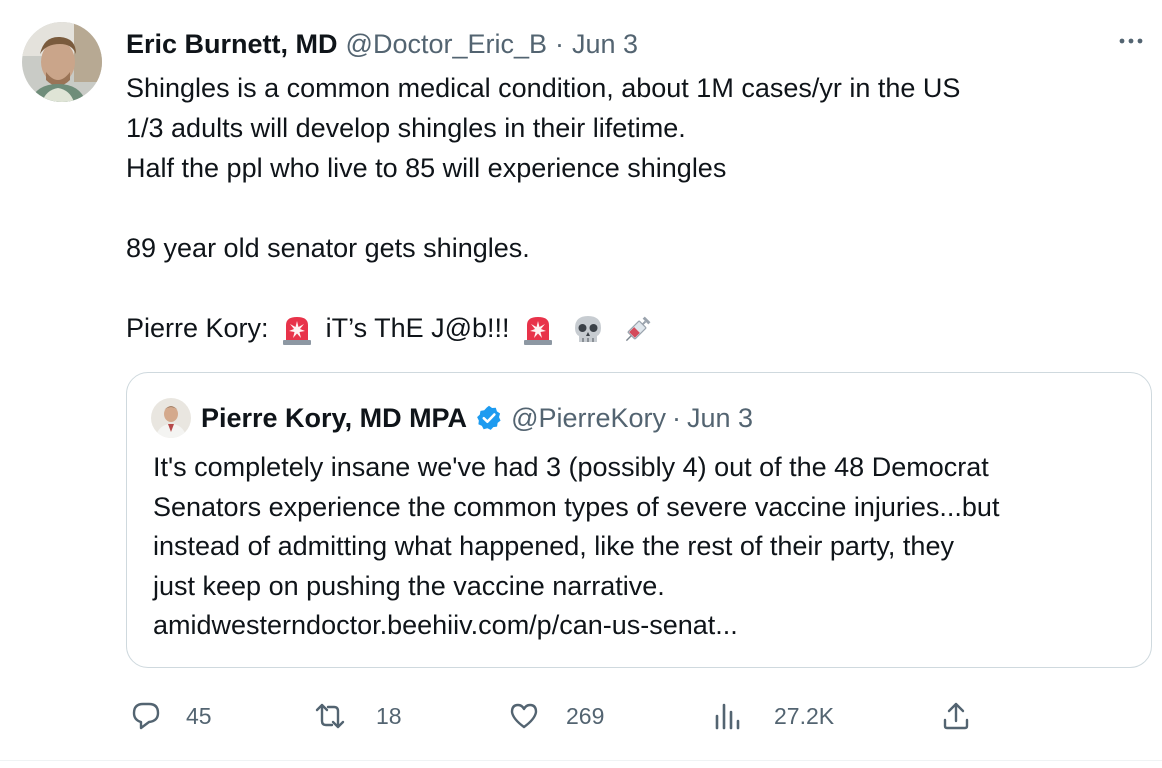 The height and width of the screenshot is (768, 1162). Describe the element at coordinates (720, 418) in the screenshot. I see `quoted-tweet-date: Jun 3` at that location.